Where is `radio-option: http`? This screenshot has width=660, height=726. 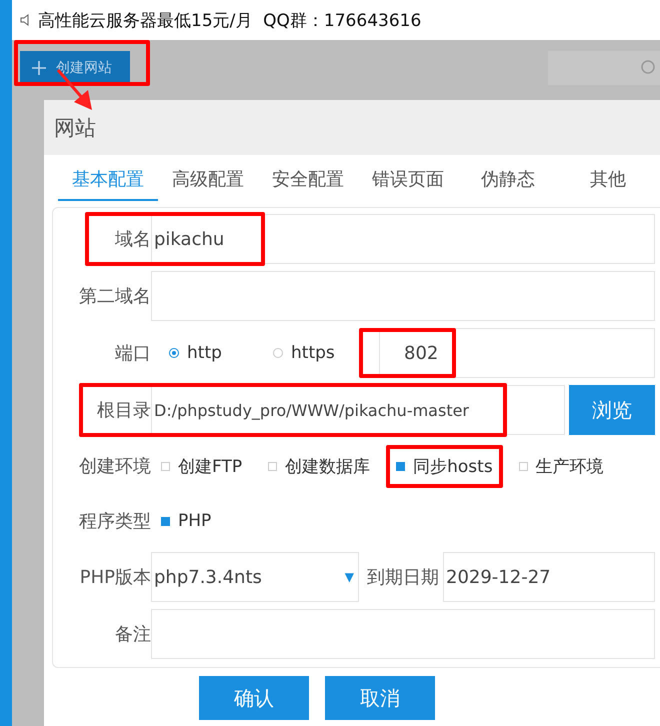
radio-option: http is located at coordinates (203, 353).